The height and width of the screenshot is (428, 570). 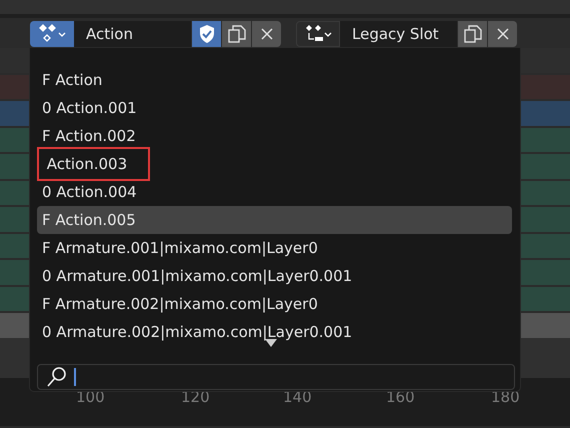 What do you see at coordinates (274, 220) in the screenshot?
I see `menu-item: F Action.005` at bounding box center [274, 220].